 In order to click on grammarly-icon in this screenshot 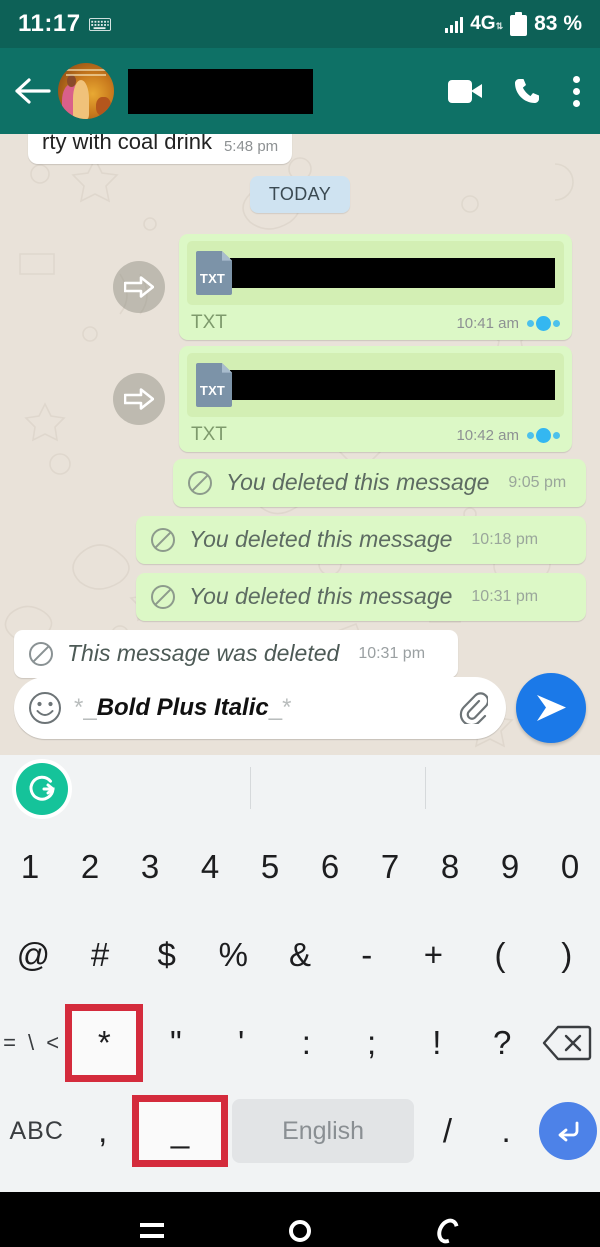, I will do `click(42, 789)`.